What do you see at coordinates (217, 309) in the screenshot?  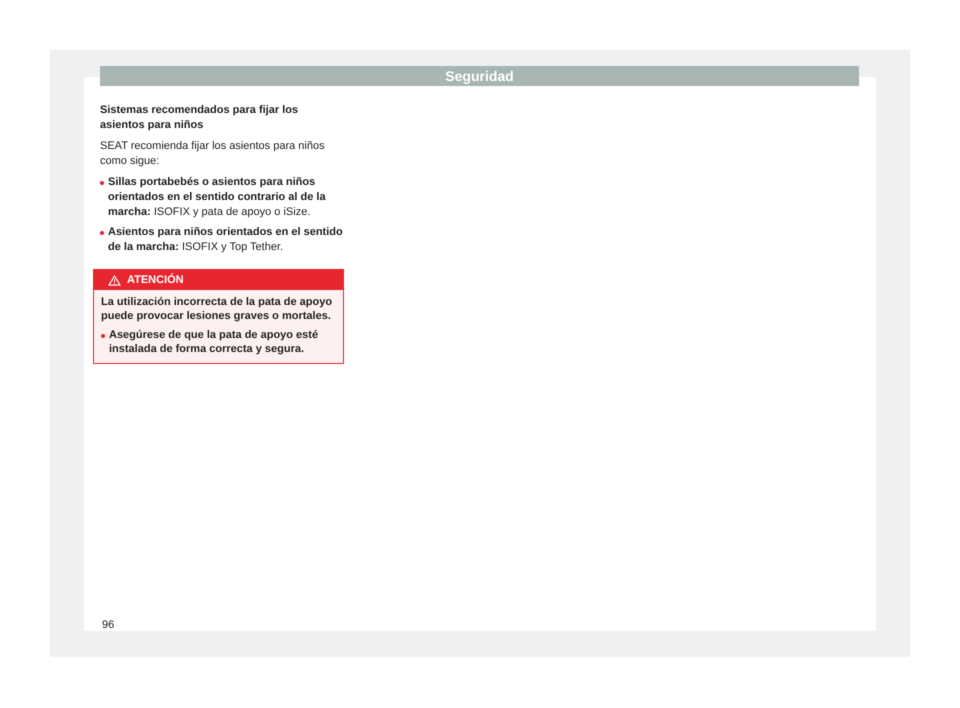 I see `warning-text: La utilización incorrecta de la pata de apoyo puede provocar lesiones graves o mortales.` at bounding box center [217, 309].